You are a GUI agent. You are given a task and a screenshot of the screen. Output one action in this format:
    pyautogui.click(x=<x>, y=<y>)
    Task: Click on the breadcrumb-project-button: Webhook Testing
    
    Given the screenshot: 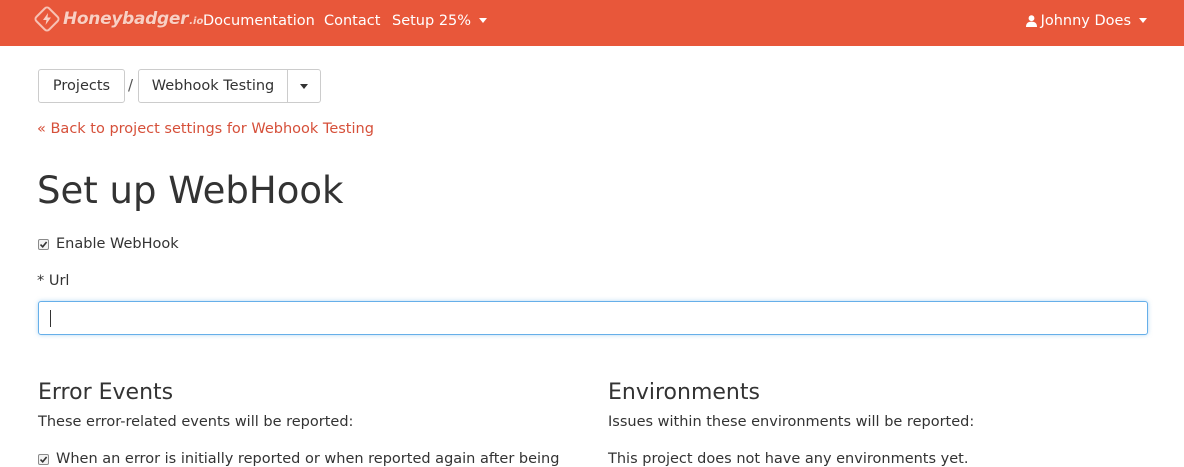 What is the action you would take?
    pyautogui.click(x=213, y=86)
    